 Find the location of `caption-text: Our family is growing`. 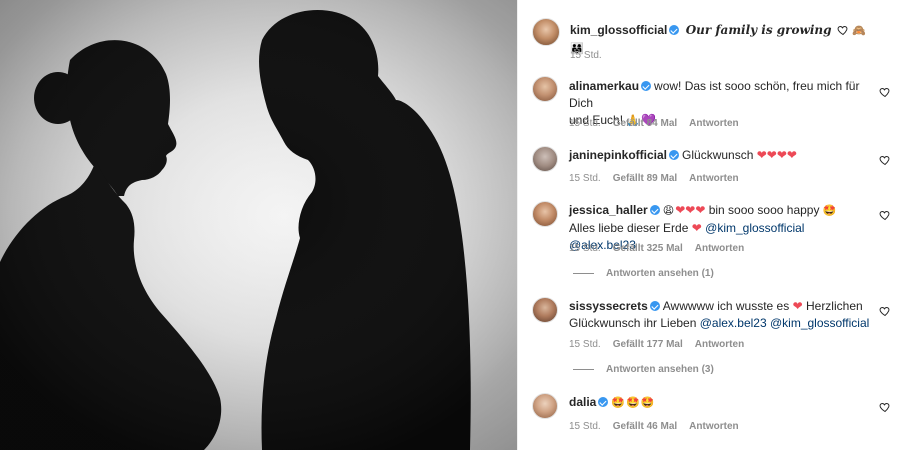

caption-text: Our family is growing is located at coordinates (758, 30).